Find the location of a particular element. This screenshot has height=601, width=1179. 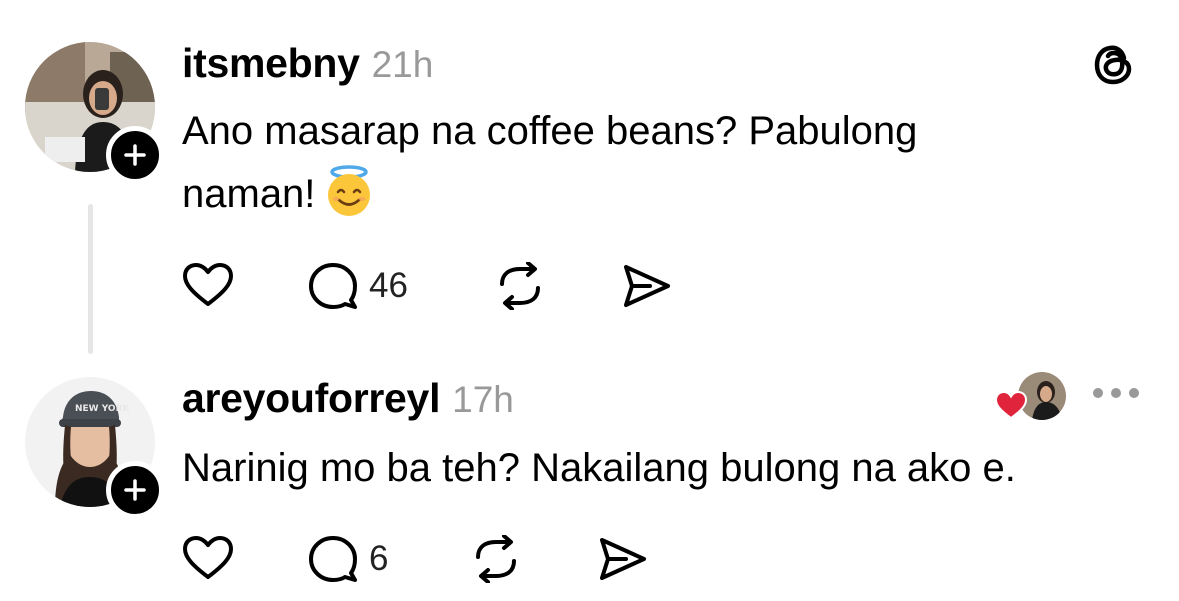

post-header: itsmebny 21h is located at coordinates (307, 63).